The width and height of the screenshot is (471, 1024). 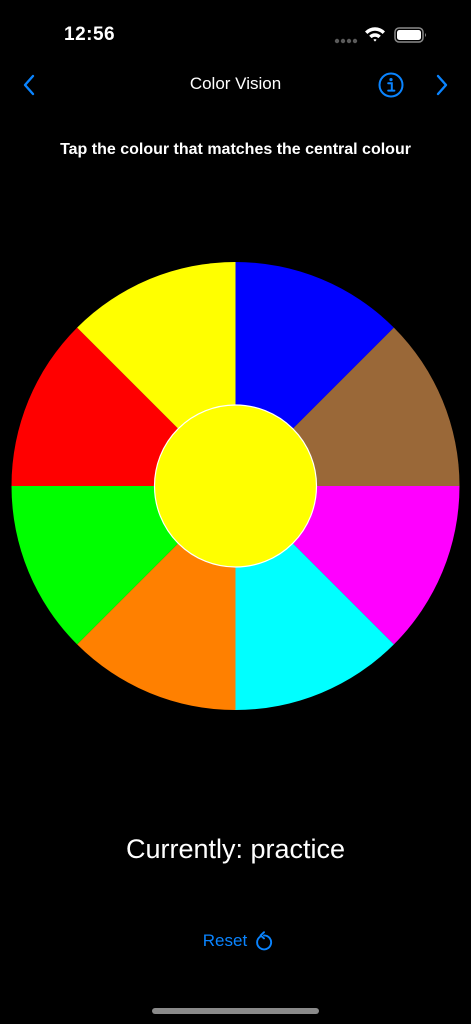 I want to click on cellular-signal-icon, so click(x=346, y=41).